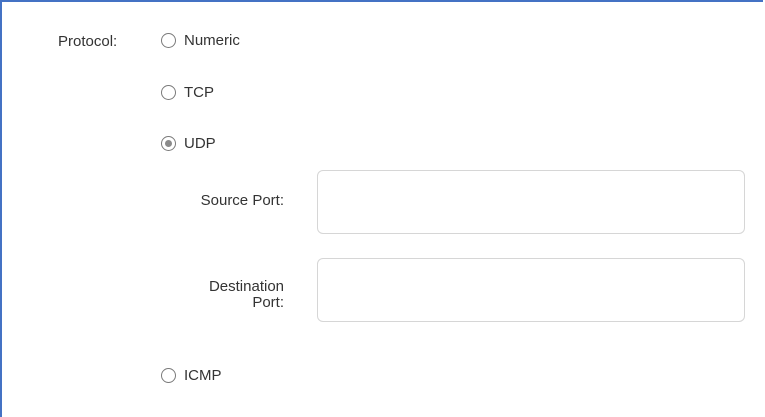 The image size is (765, 417). What do you see at coordinates (531, 290) in the screenshot?
I see `destination-port-input` at bounding box center [531, 290].